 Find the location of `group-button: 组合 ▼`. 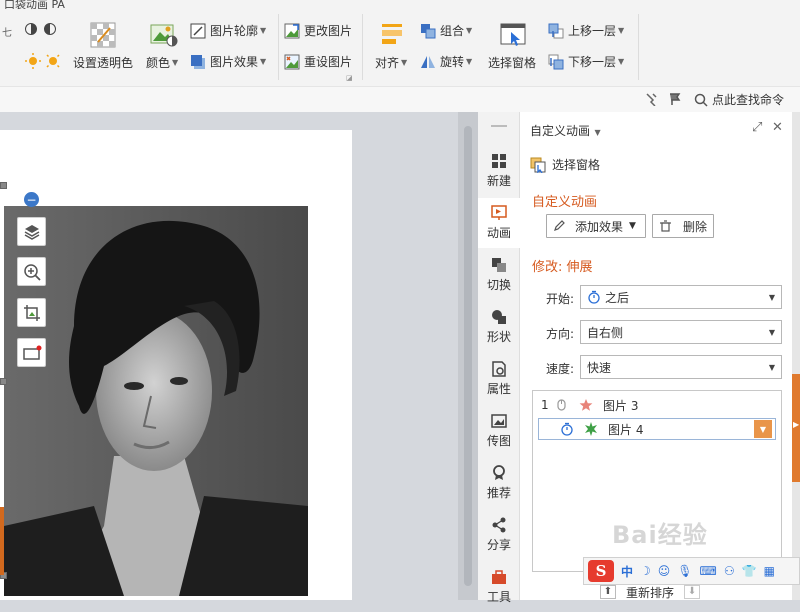

group-button: 组合 ▼ is located at coordinates (446, 30).